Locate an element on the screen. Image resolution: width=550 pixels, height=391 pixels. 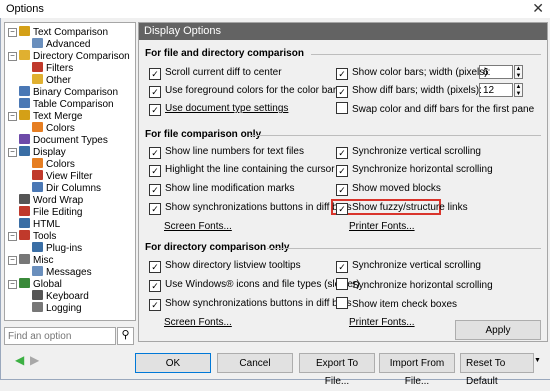
search-icon: ⚲ is located at coordinates (125, 336).